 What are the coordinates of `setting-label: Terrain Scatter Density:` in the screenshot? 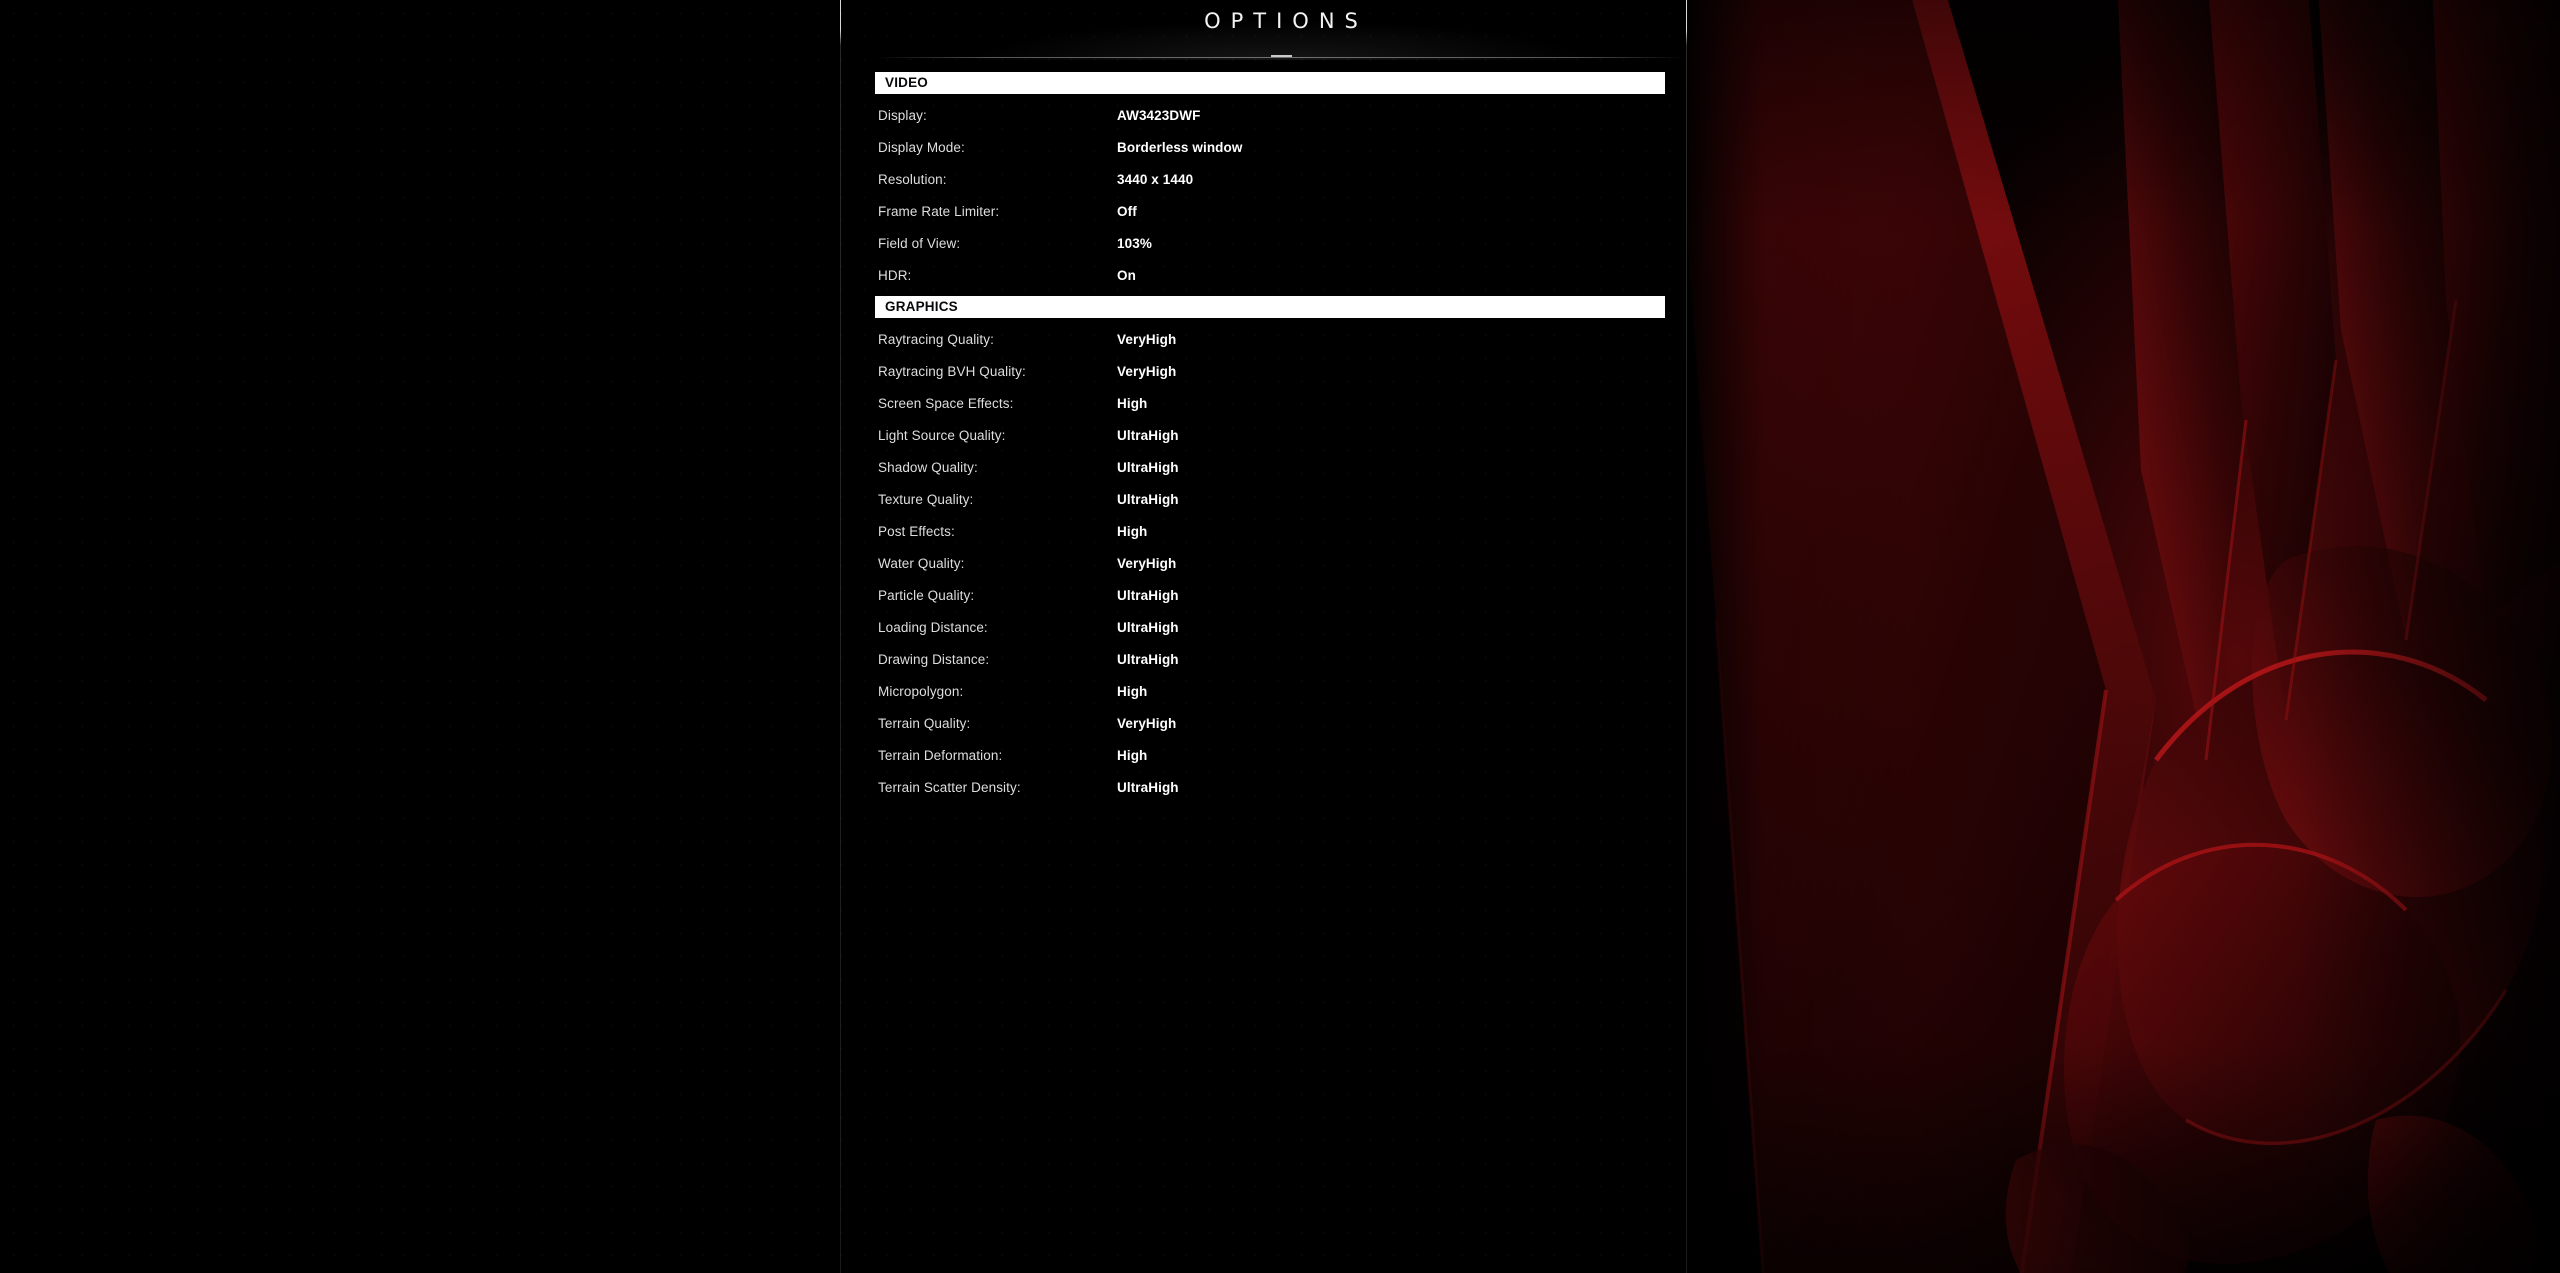 It's located at (949, 787).